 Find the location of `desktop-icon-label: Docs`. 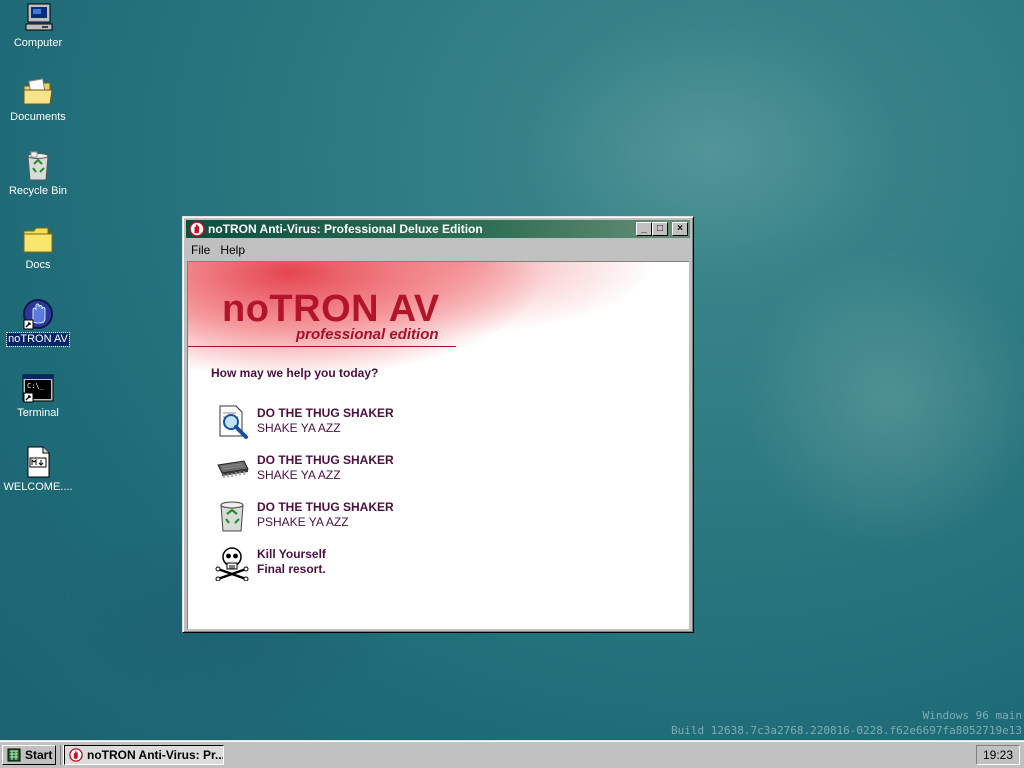

desktop-icon-label: Docs is located at coordinates (38, 265).